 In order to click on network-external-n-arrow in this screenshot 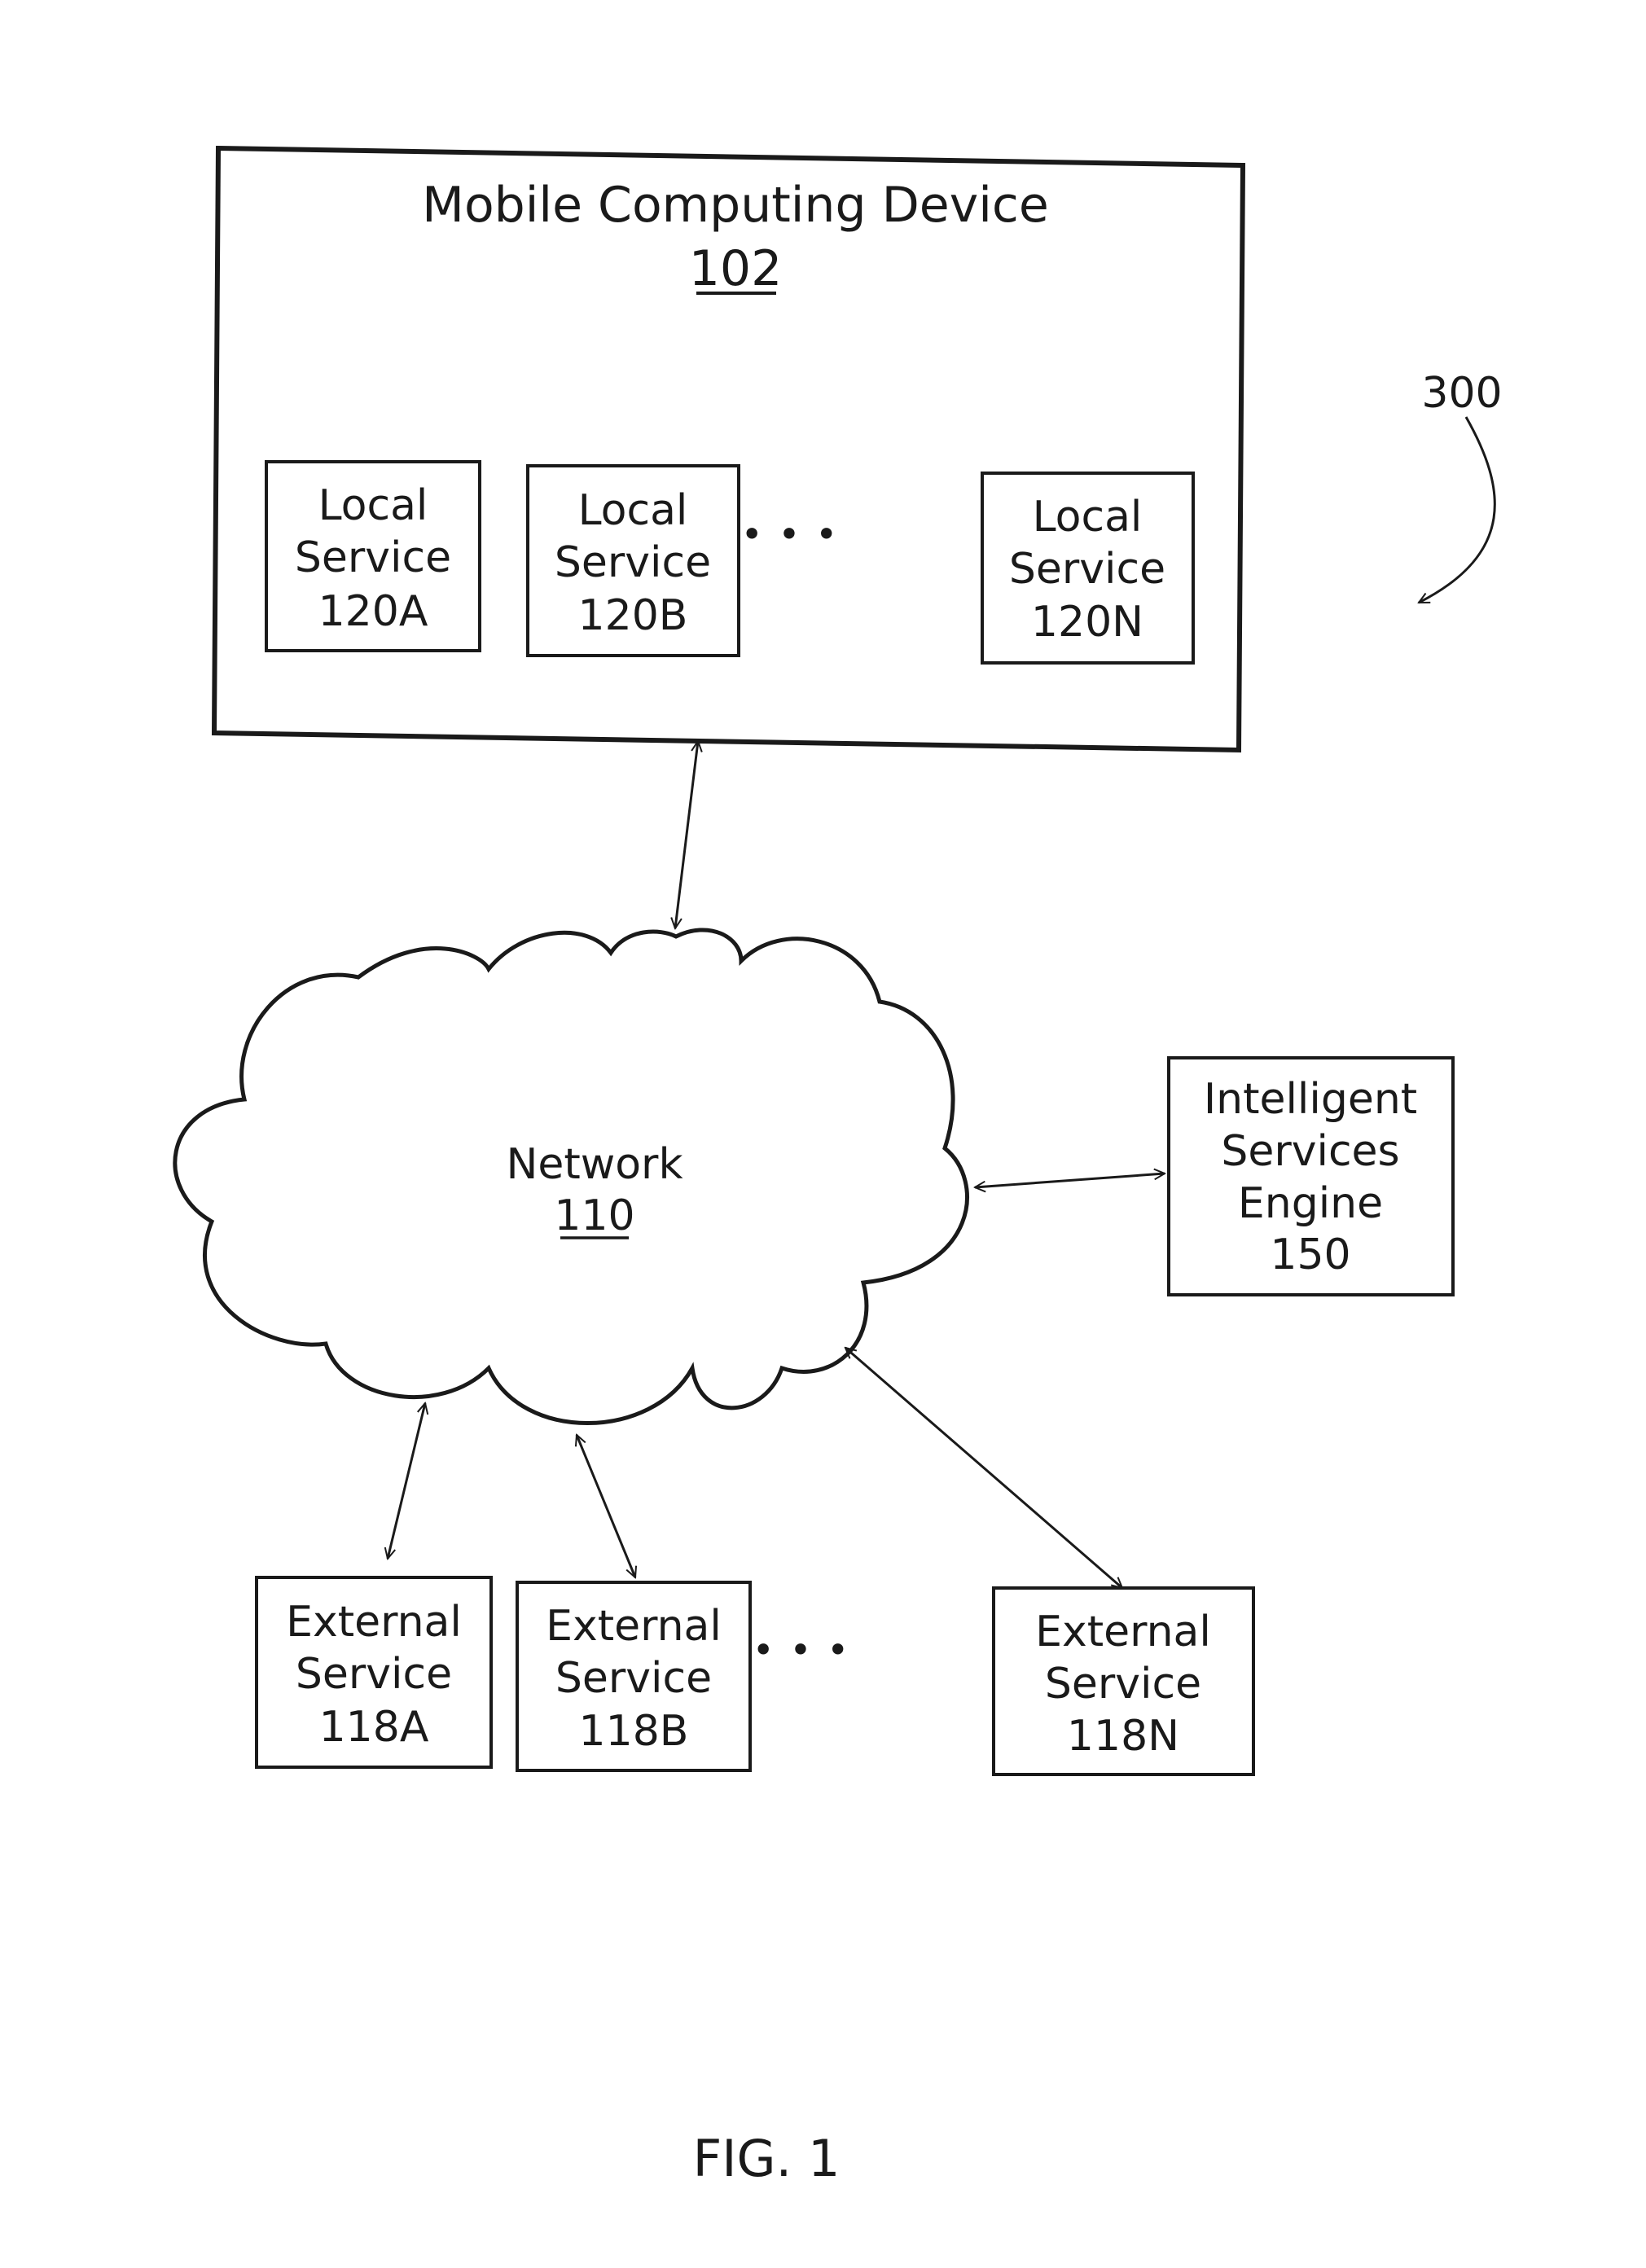, I will do `click(983, 1468)`.